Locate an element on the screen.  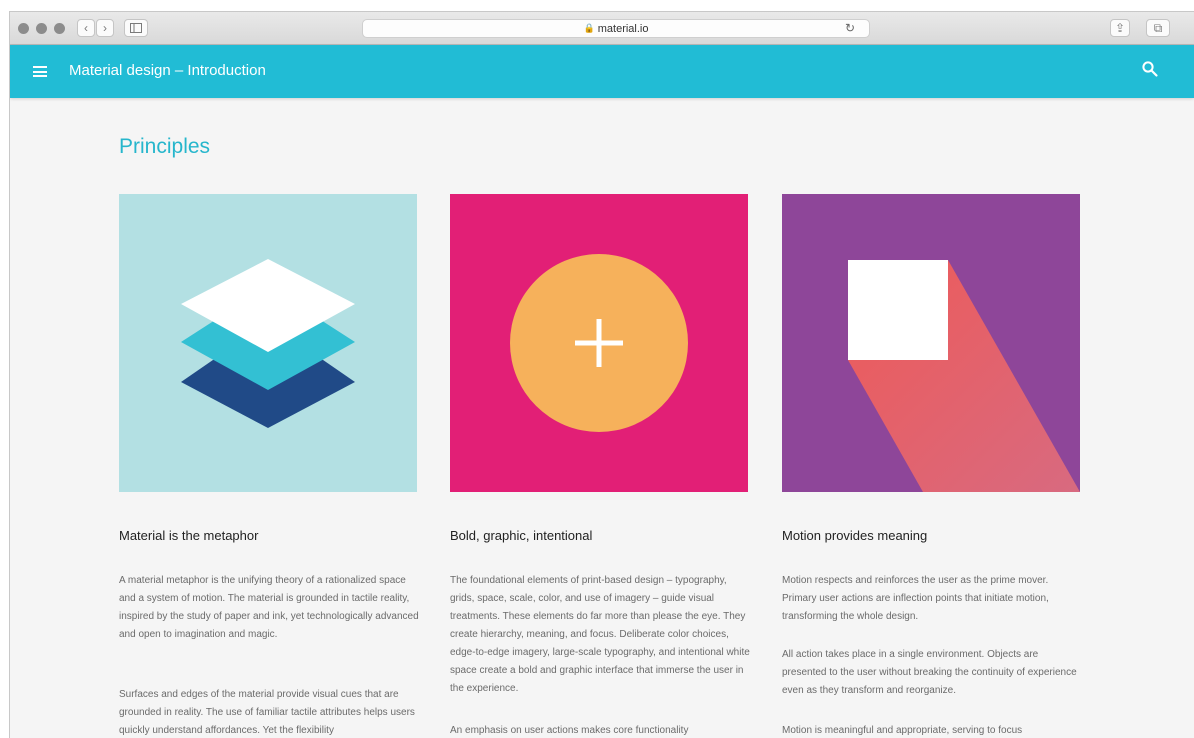
back-button: ‹ is located at coordinates (86, 28).